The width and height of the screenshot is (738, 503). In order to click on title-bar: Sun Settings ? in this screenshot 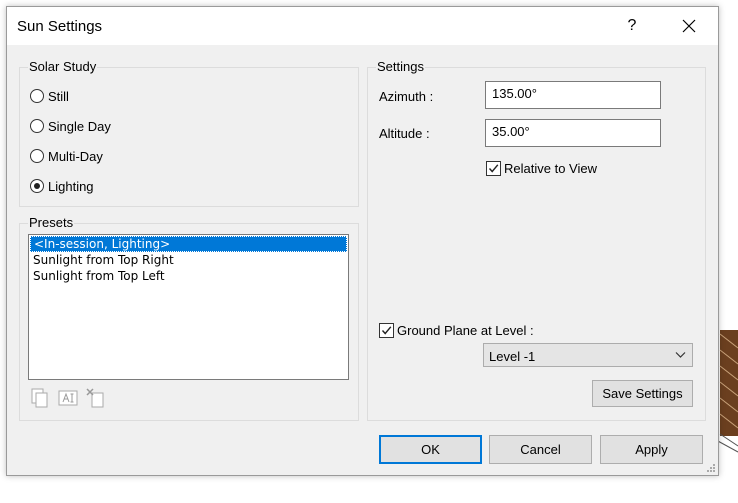, I will do `click(362, 26)`.